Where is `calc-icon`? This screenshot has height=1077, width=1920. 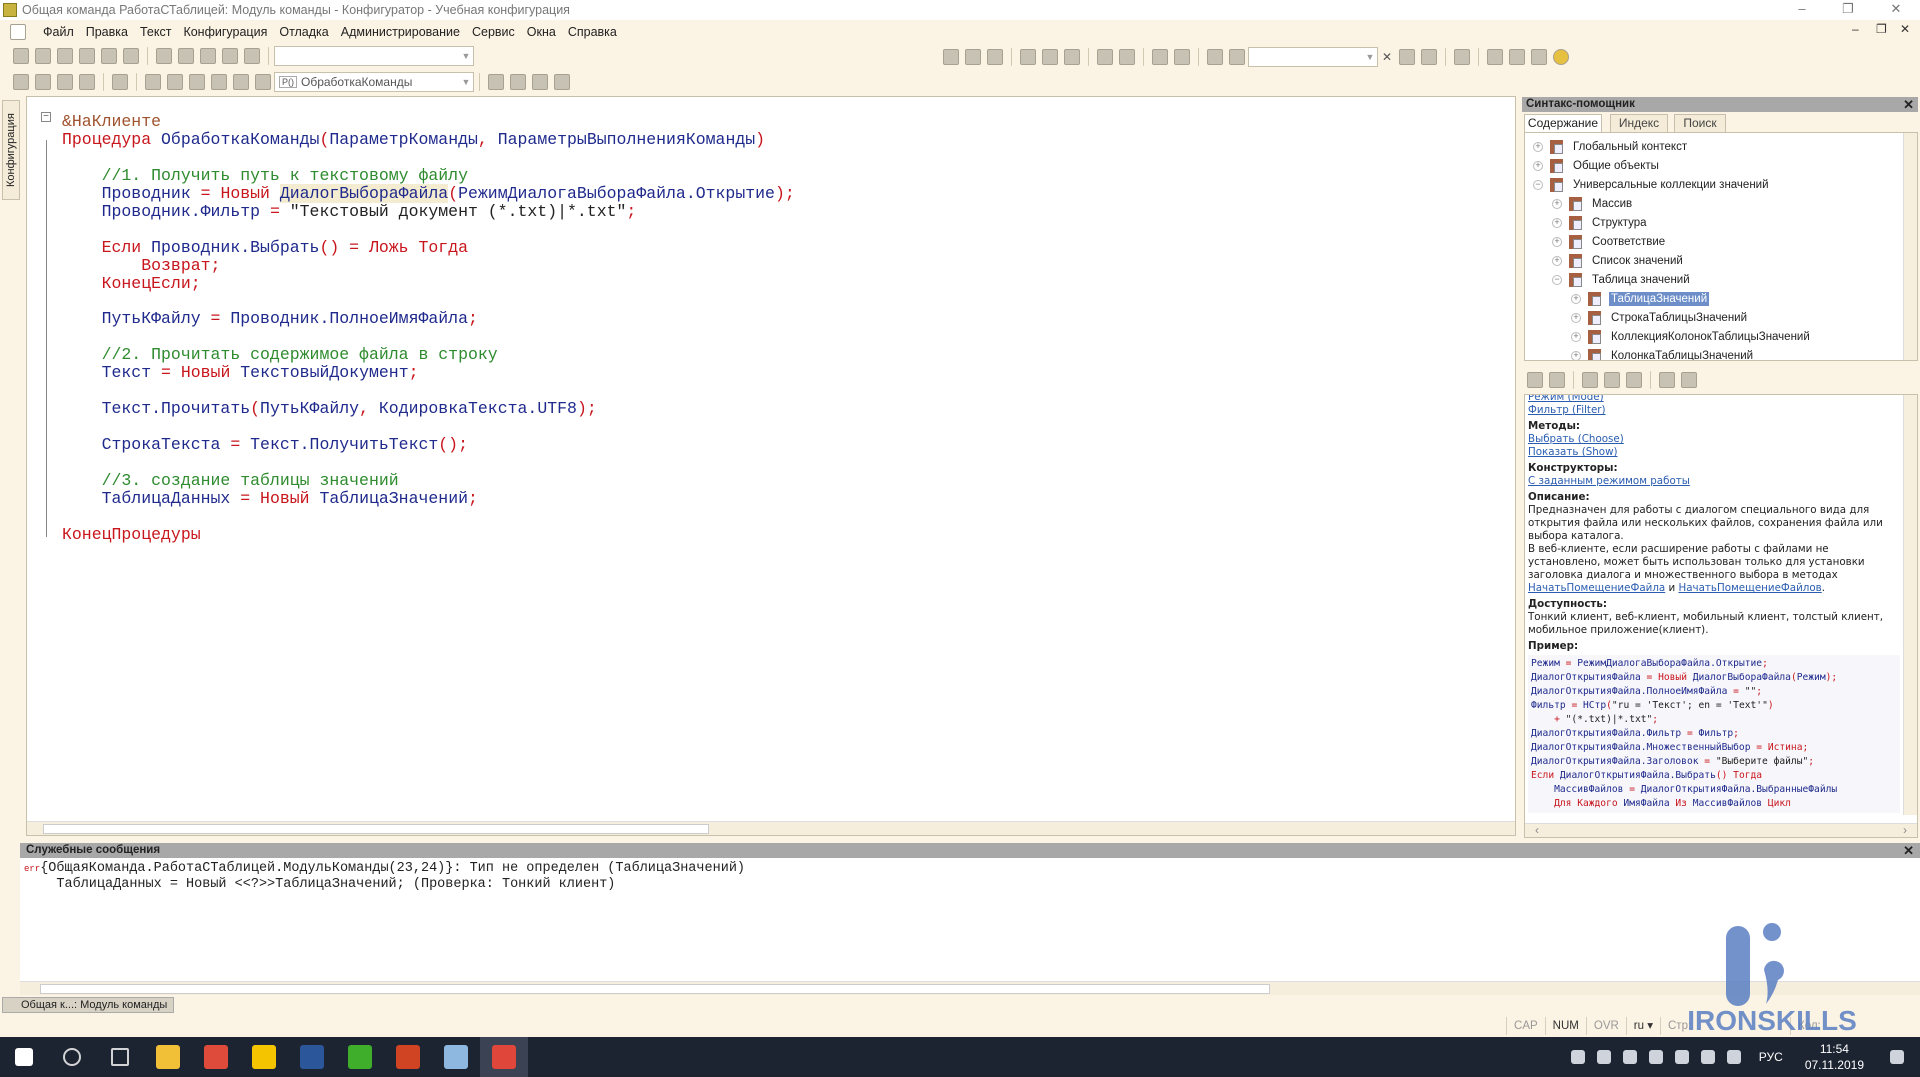
calc-icon is located at coordinates (186, 56).